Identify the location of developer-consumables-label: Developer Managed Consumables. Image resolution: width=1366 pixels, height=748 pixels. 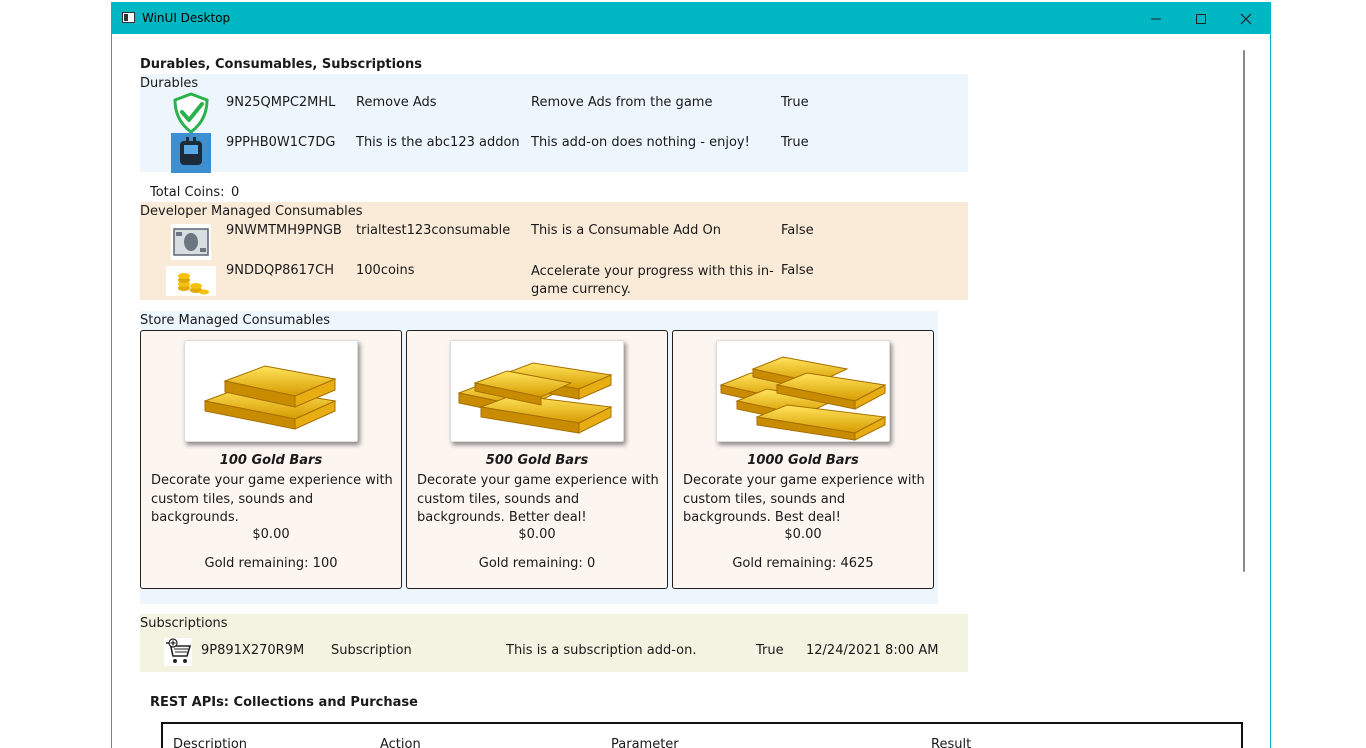
(251, 211).